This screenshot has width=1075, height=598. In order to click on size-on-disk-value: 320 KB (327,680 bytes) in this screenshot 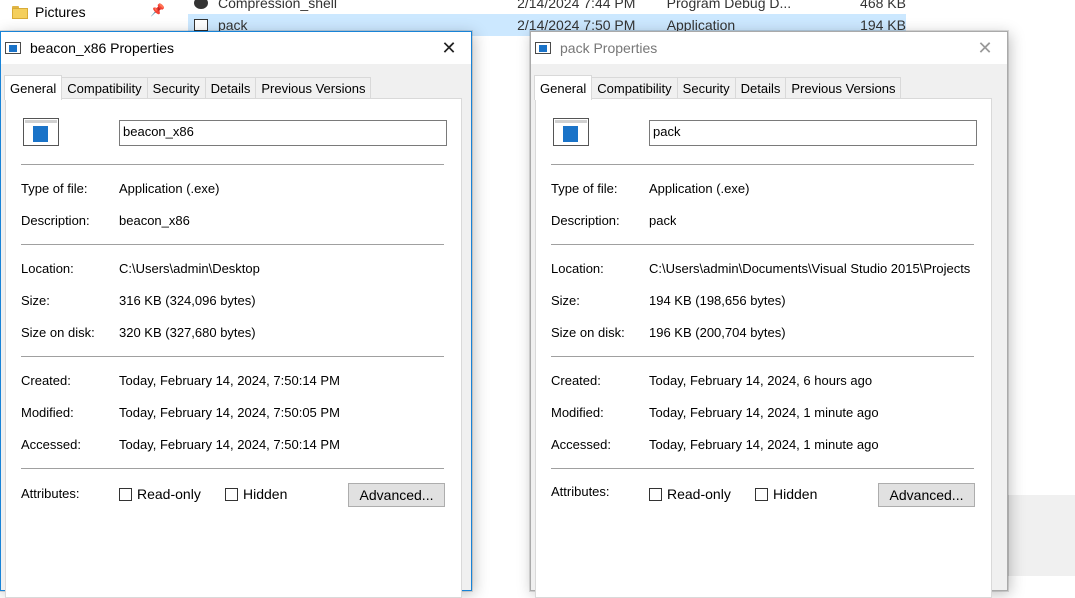, I will do `click(187, 332)`.